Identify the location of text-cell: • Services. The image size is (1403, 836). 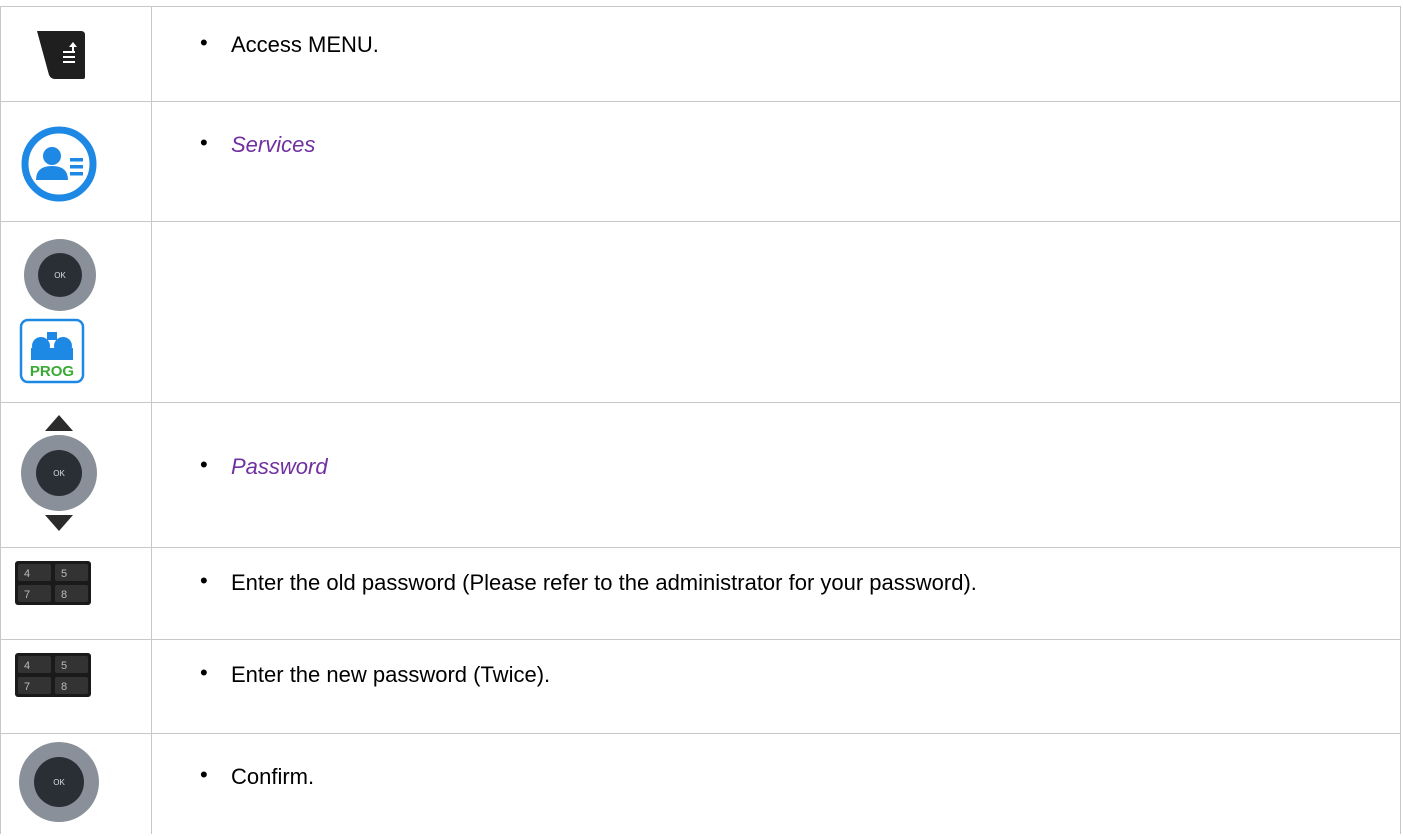
(776, 161).